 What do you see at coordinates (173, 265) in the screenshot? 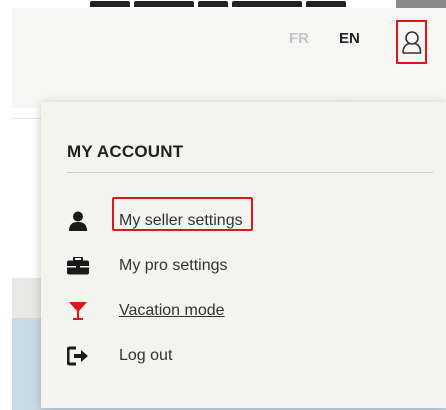
I see `menu-item-label: My pro settings` at bounding box center [173, 265].